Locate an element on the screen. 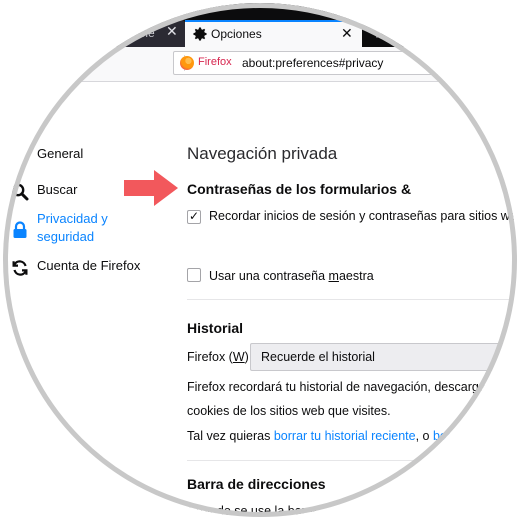  address-bar-section-title: Barra de direcciones is located at coordinates (256, 484).